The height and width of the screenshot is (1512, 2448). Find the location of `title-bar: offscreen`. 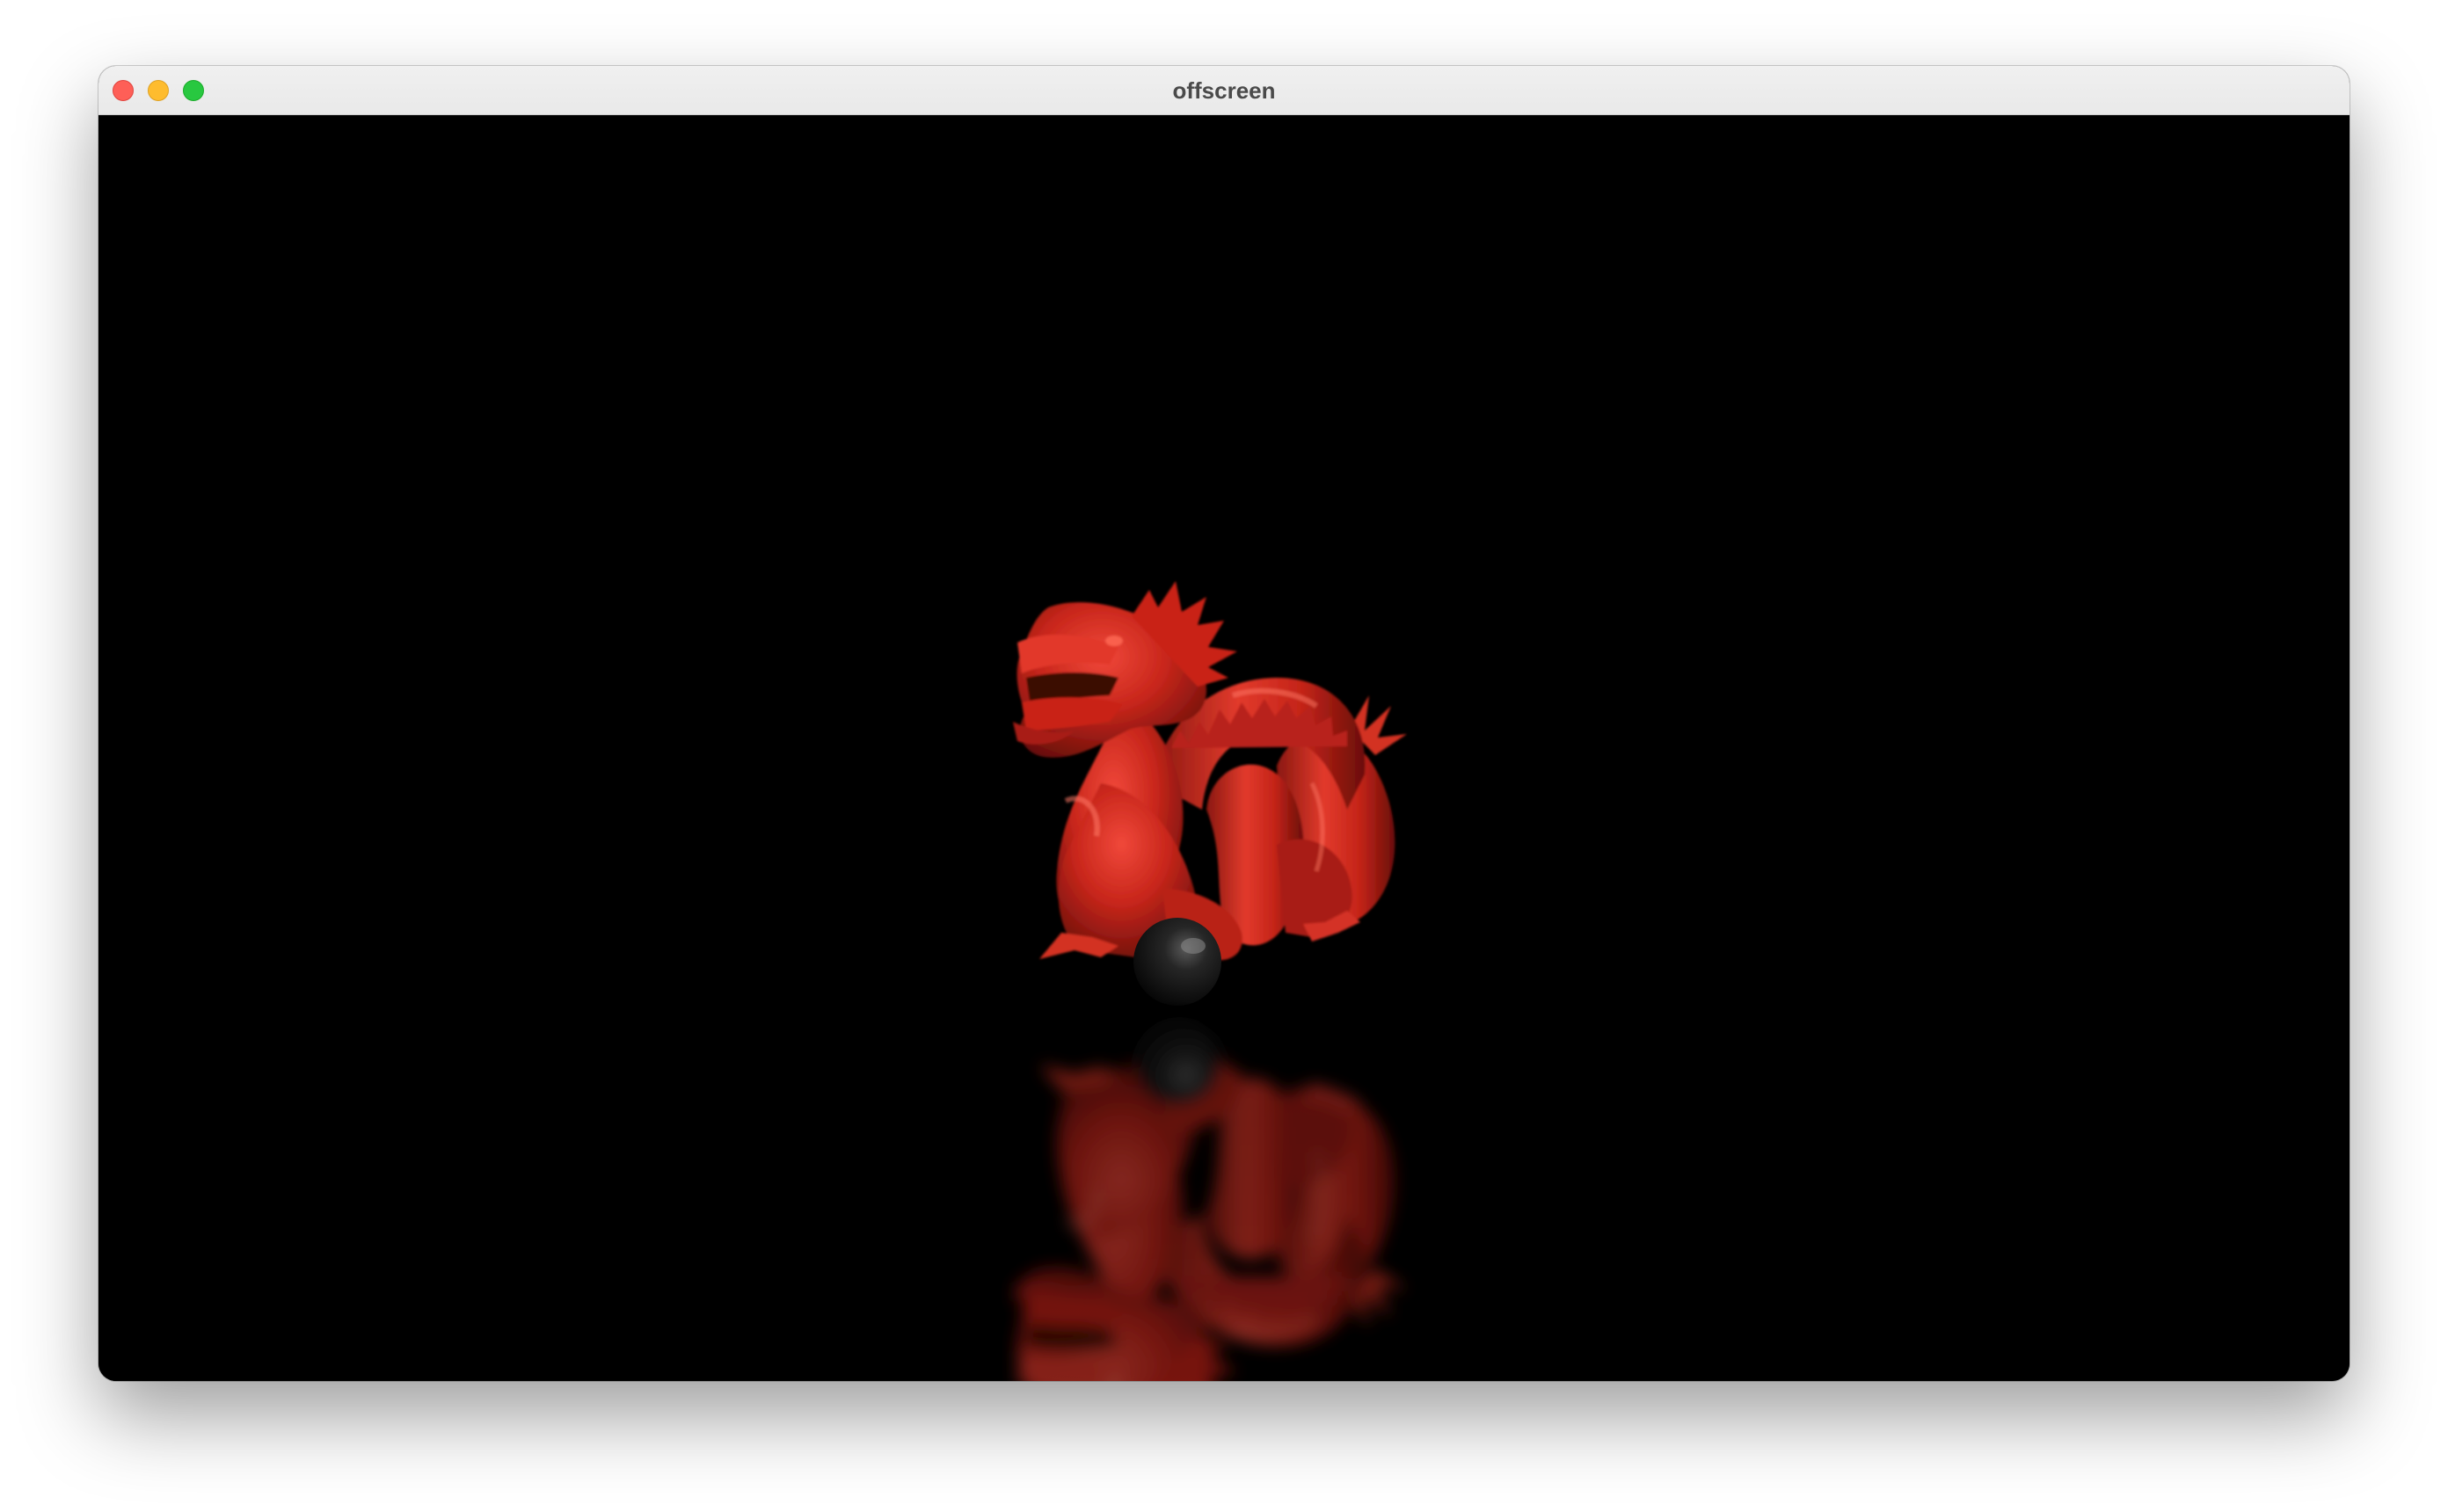

title-bar: offscreen is located at coordinates (1224, 91).